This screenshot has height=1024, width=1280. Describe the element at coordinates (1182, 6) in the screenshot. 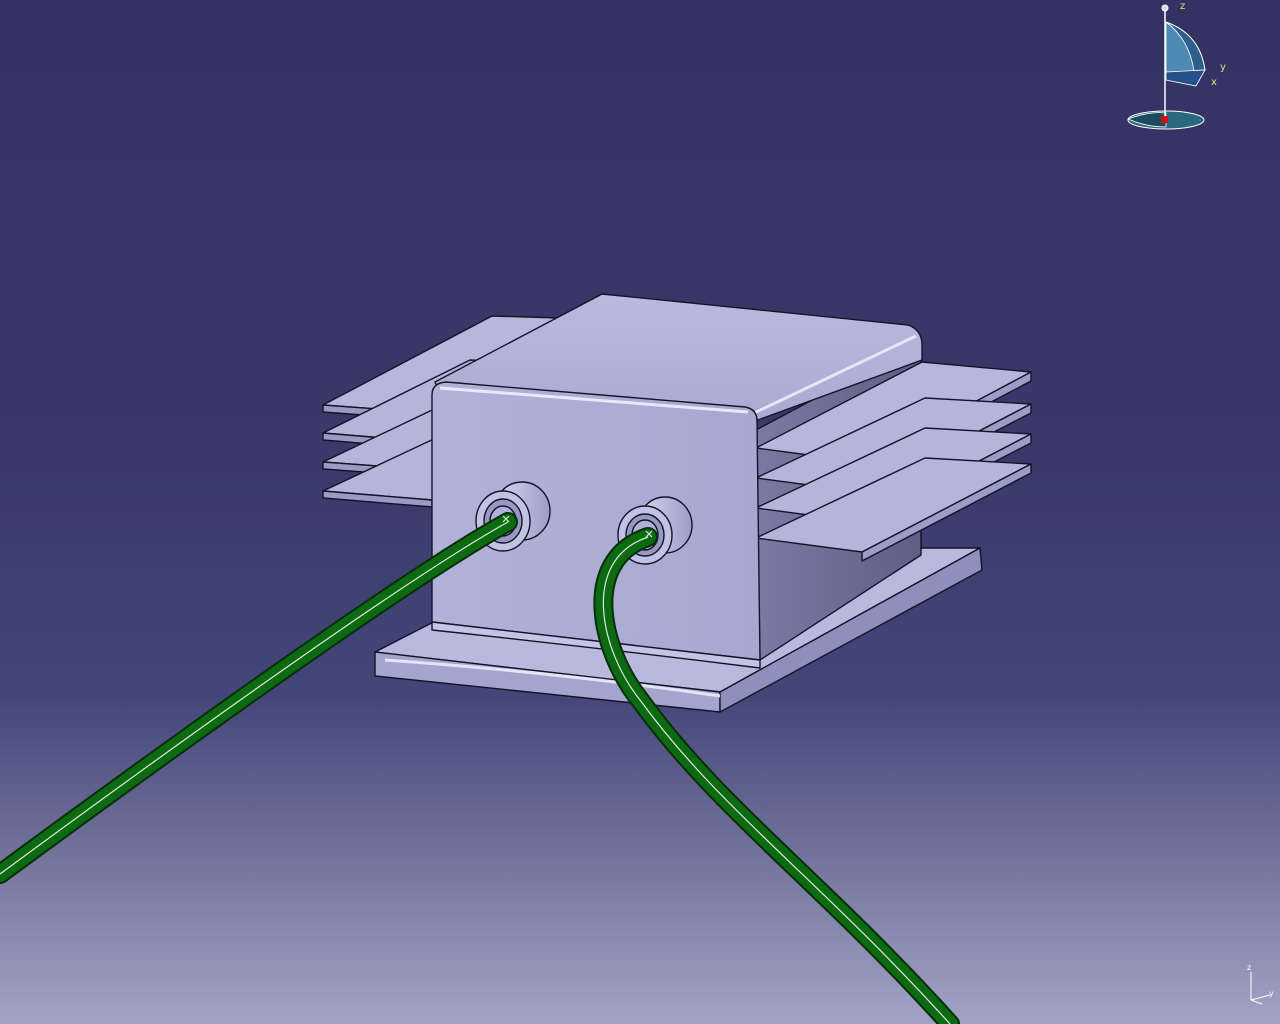

I see `compass-z-label: z` at that location.